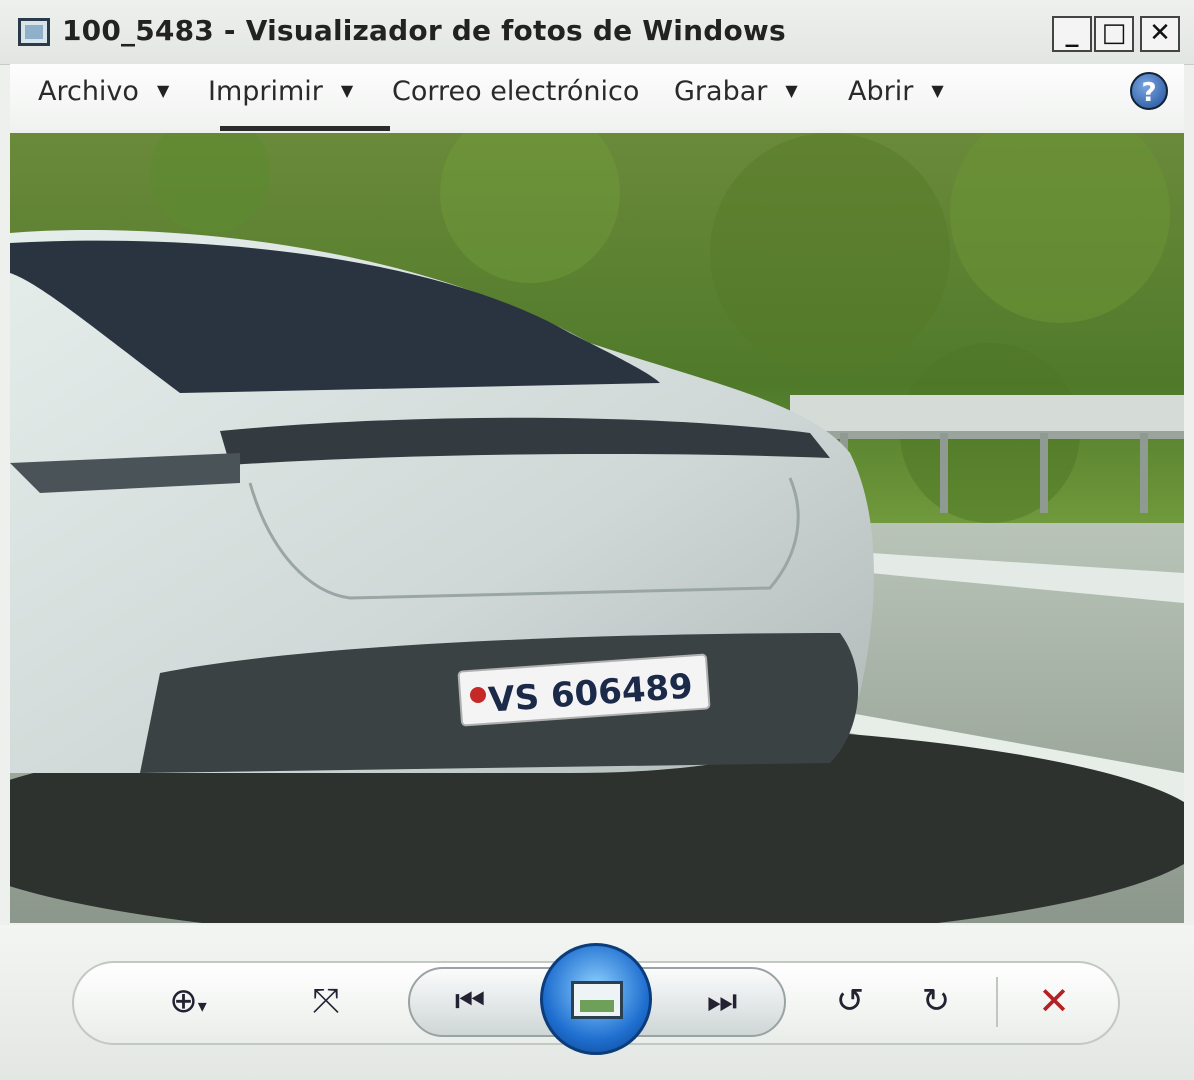  I want to click on menu-archivo: Archivo ▼, so click(103, 91).